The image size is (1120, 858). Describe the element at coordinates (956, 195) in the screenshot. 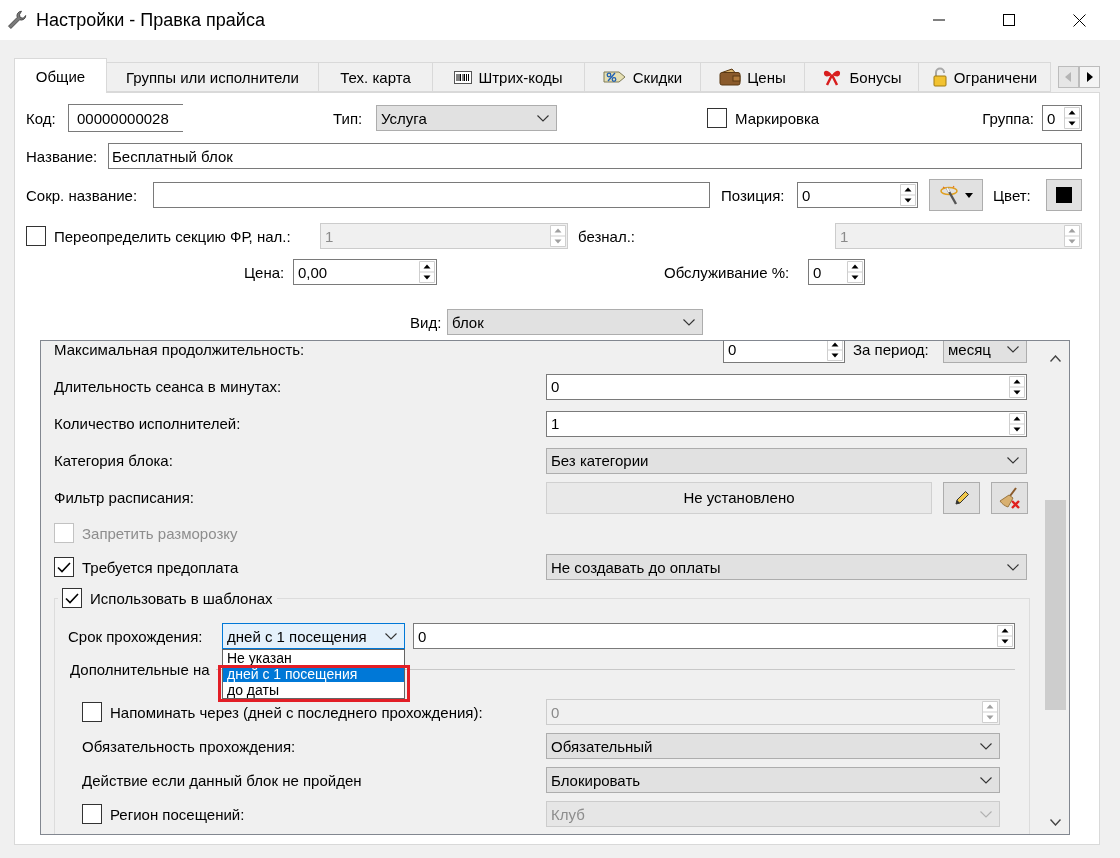

I see `wand-menu-button` at that location.